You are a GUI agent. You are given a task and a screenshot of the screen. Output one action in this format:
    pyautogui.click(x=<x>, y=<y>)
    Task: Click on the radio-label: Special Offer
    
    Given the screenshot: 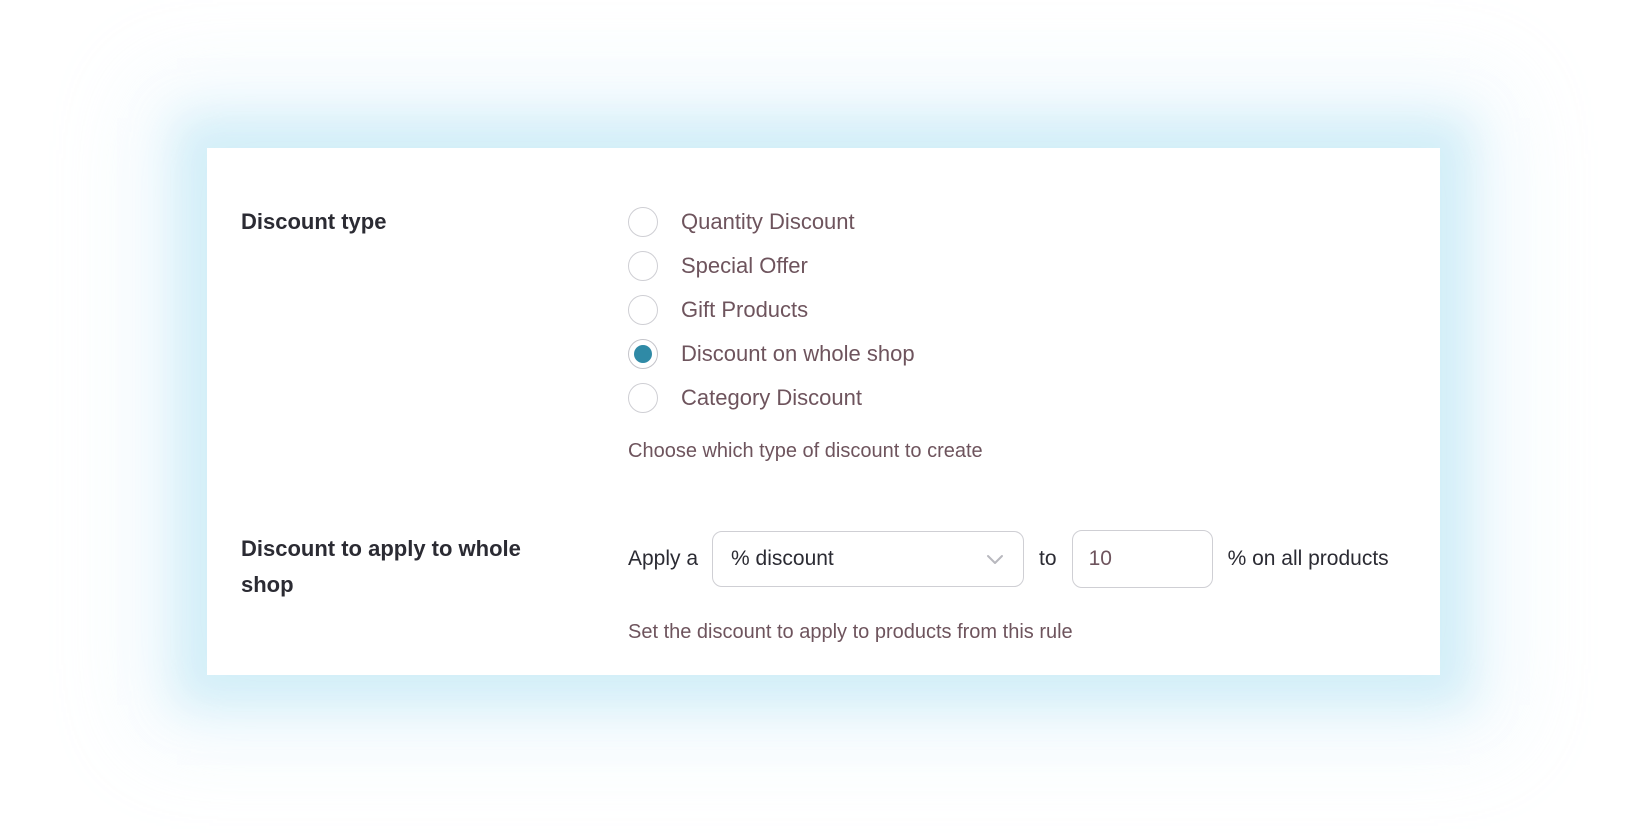 What is the action you would take?
    pyautogui.click(x=744, y=265)
    